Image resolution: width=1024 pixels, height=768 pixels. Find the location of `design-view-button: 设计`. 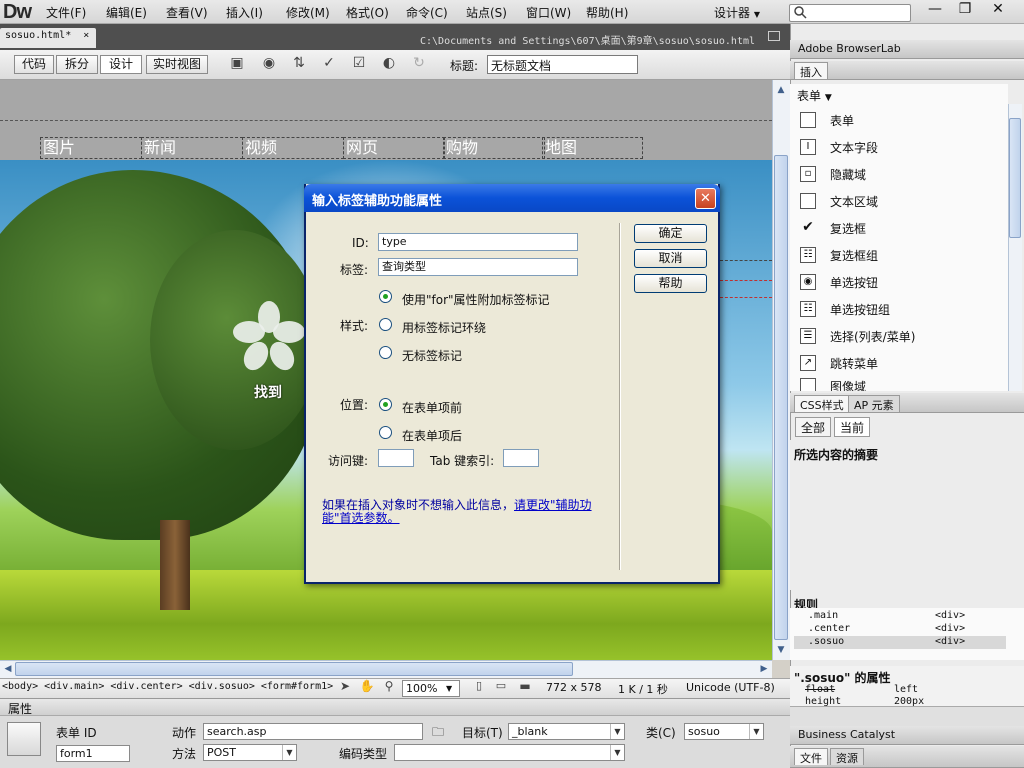

design-view-button: 设计 is located at coordinates (121, 64).